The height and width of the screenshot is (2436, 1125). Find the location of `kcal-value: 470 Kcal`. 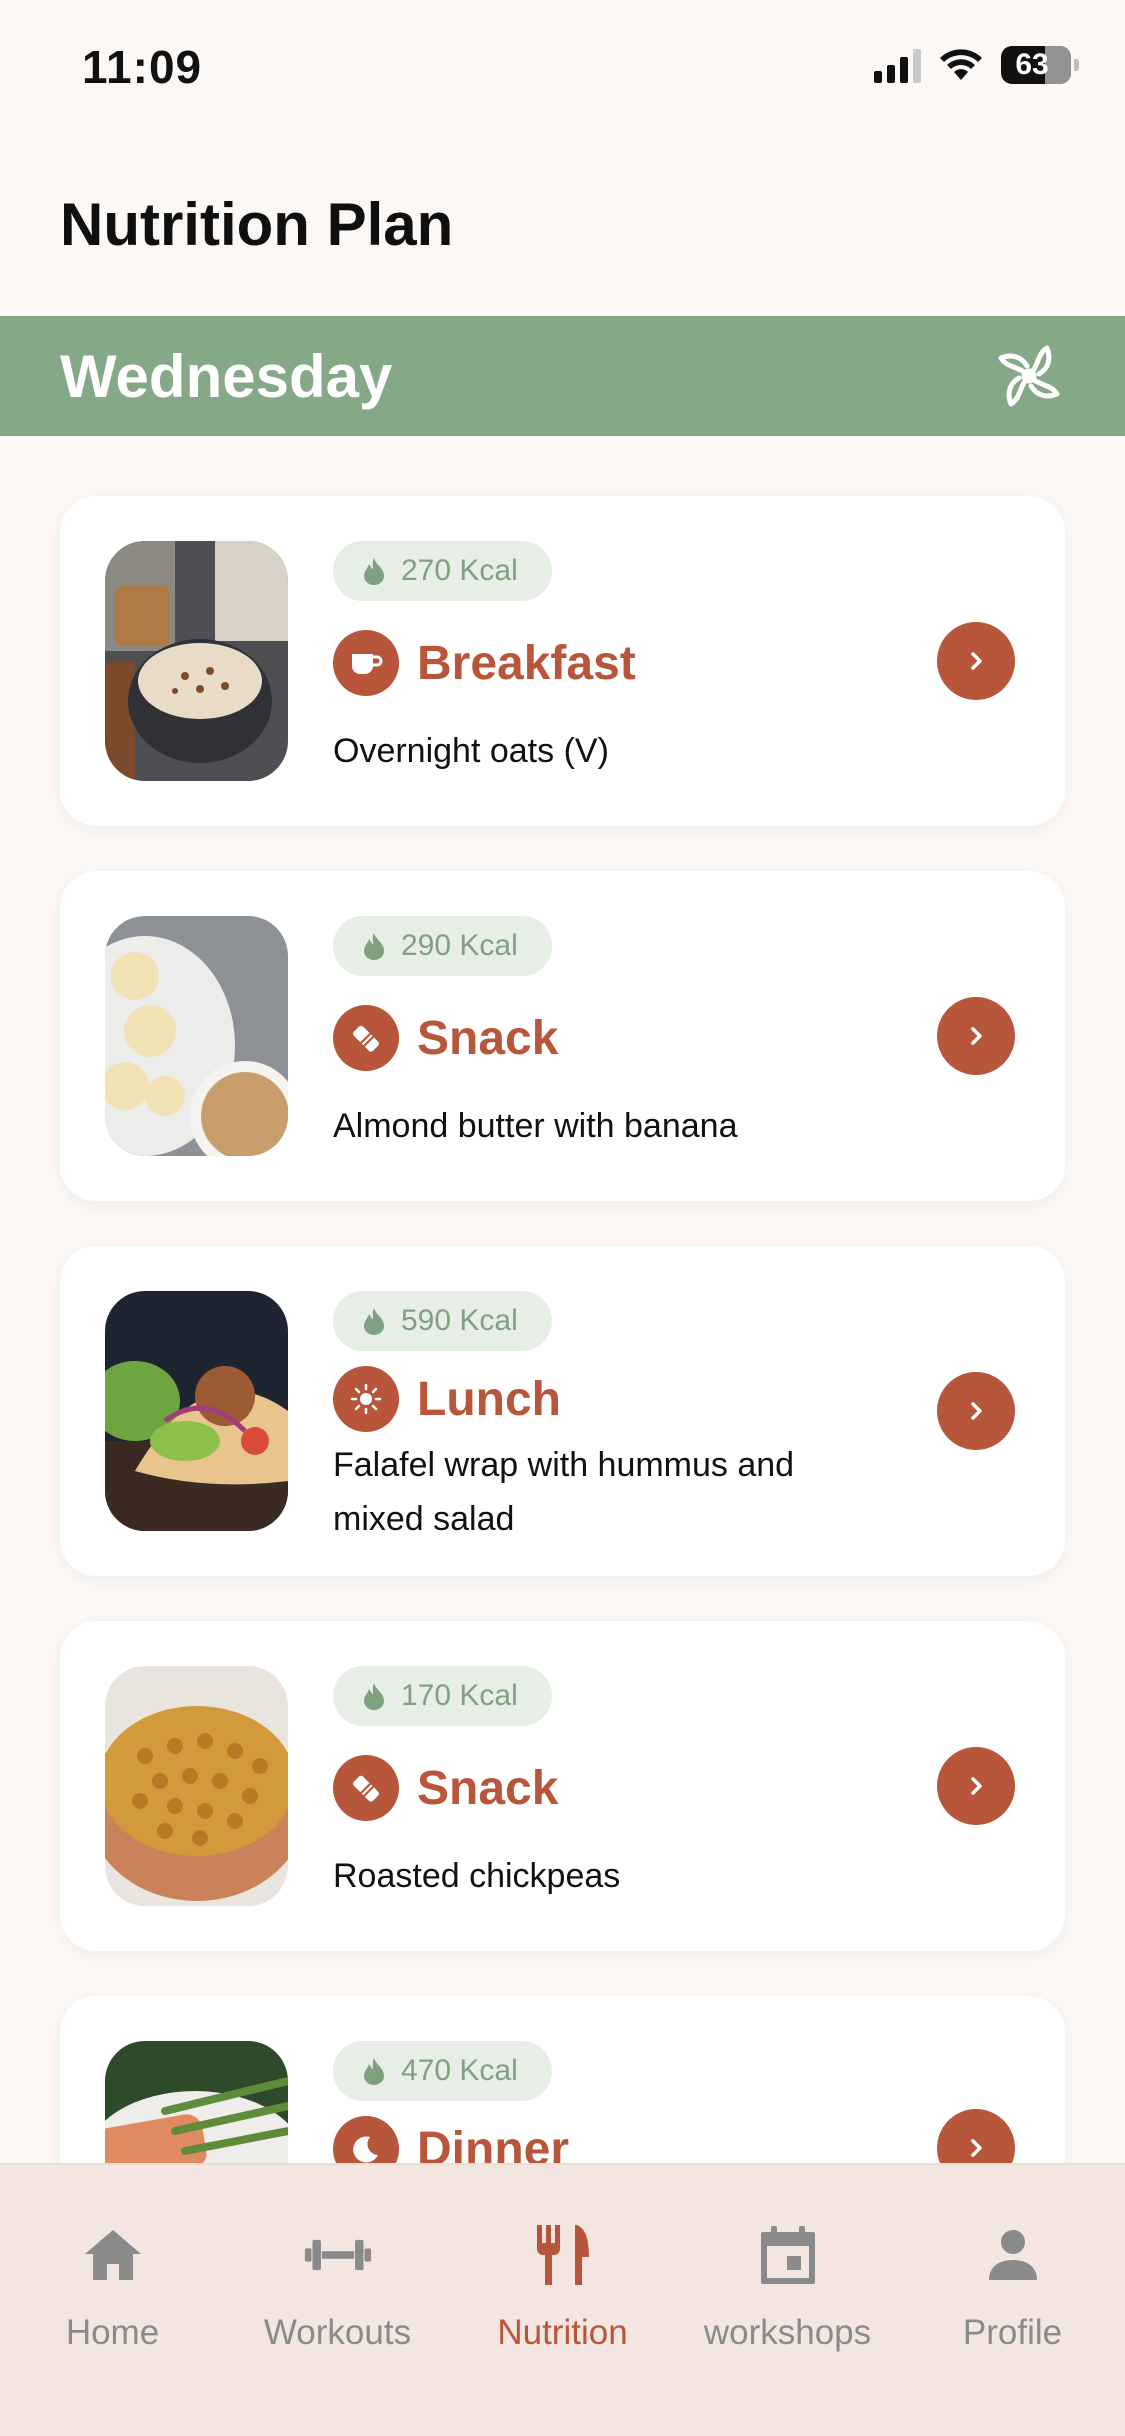

kcal-value: 470 Kcal is located at coordinates (459, 2070).